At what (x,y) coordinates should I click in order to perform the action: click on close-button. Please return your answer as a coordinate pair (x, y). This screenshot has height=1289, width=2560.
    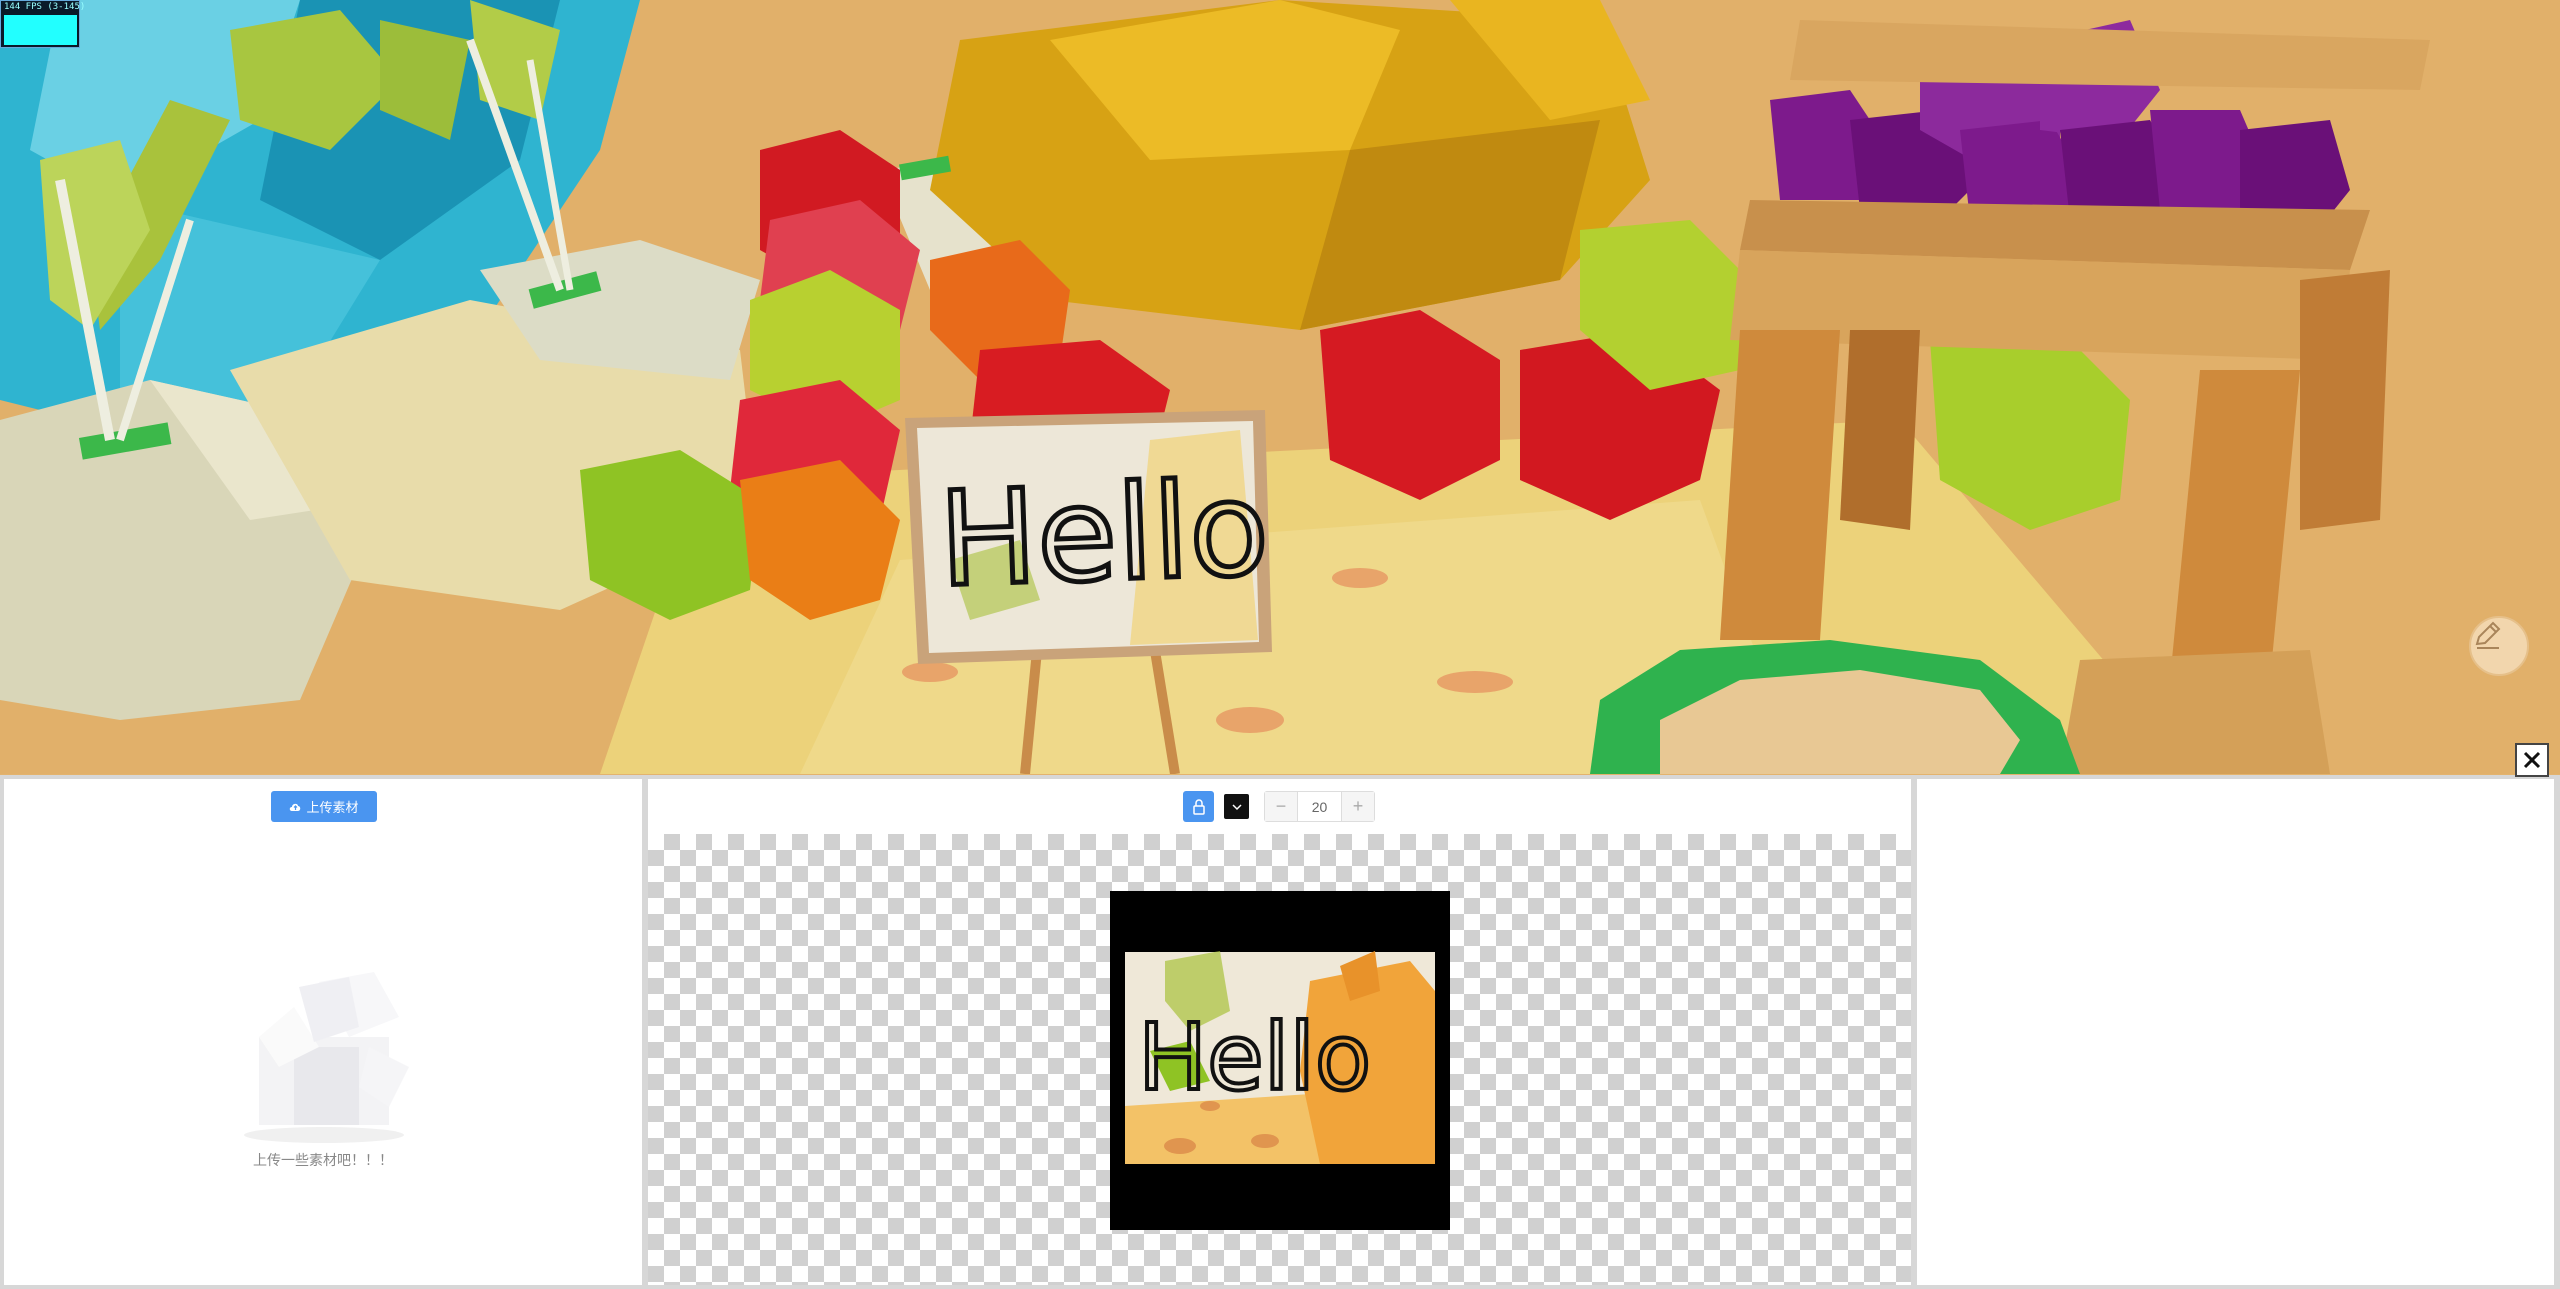
    Looking at the image, I should click on (2532, 760).